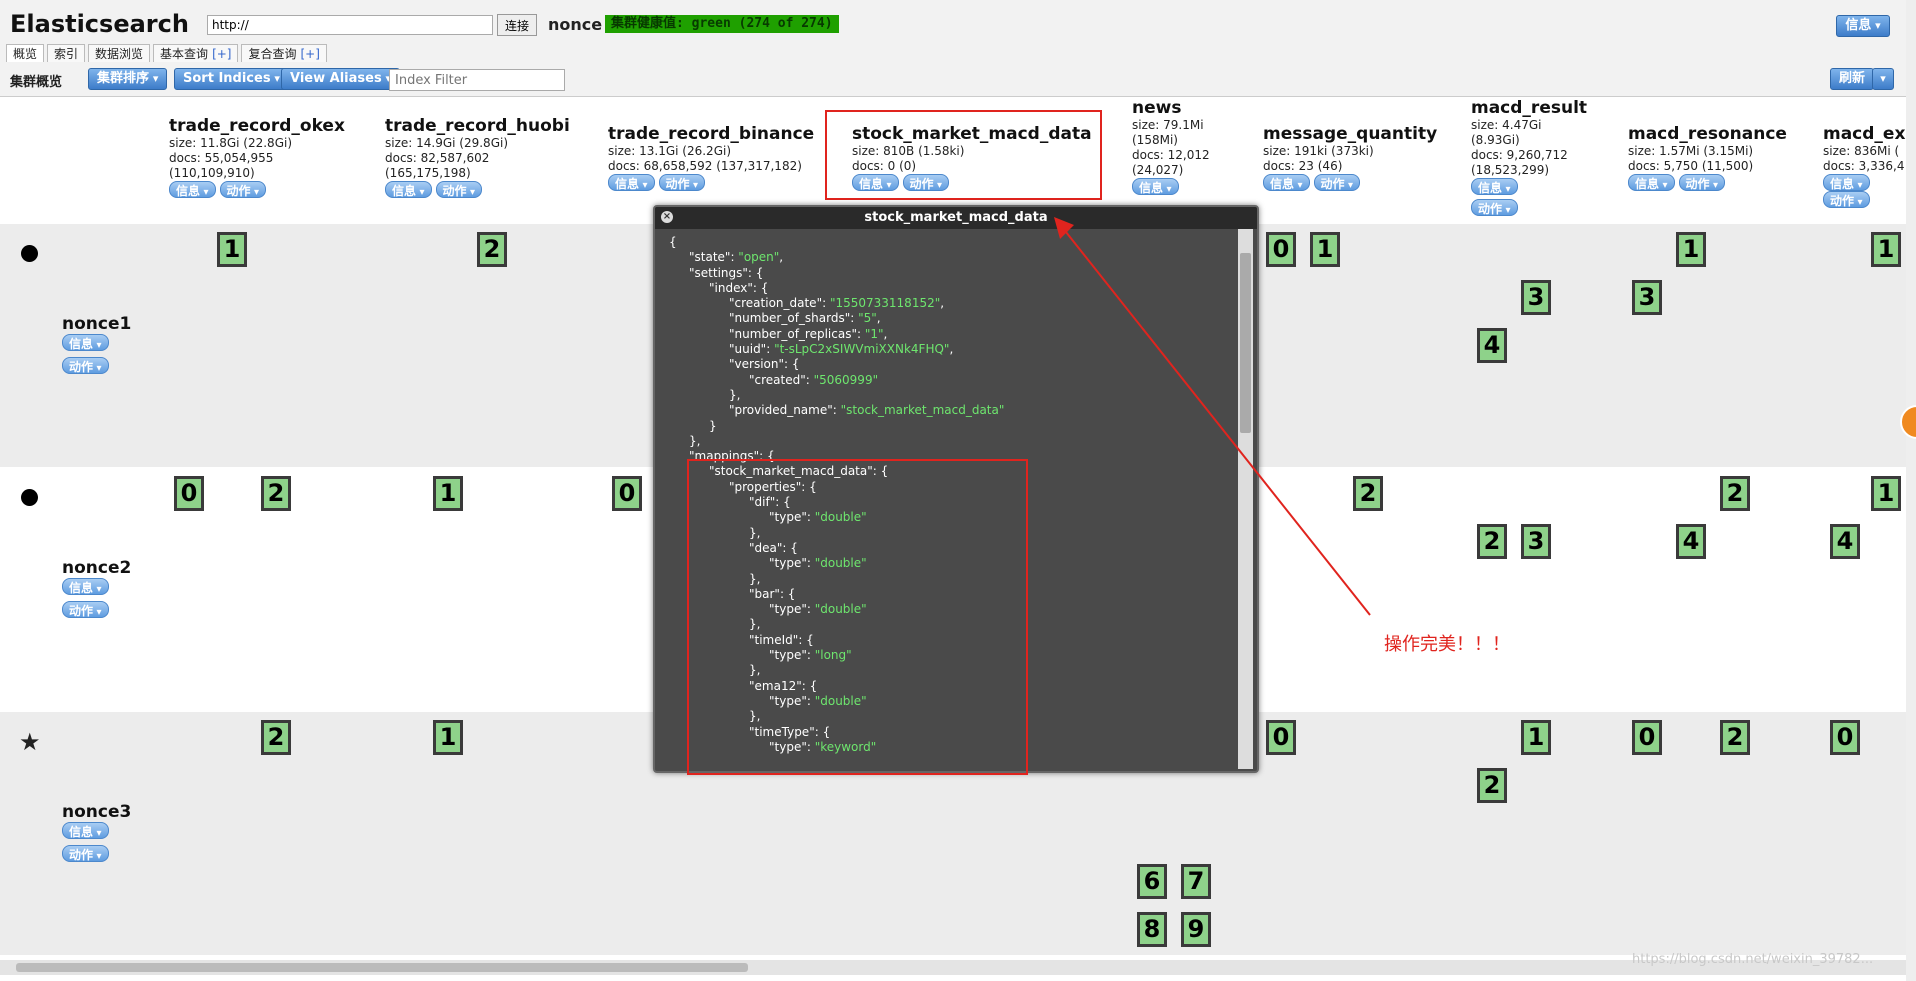  I want to click on json-key: "creation_date", so click(776, 303).